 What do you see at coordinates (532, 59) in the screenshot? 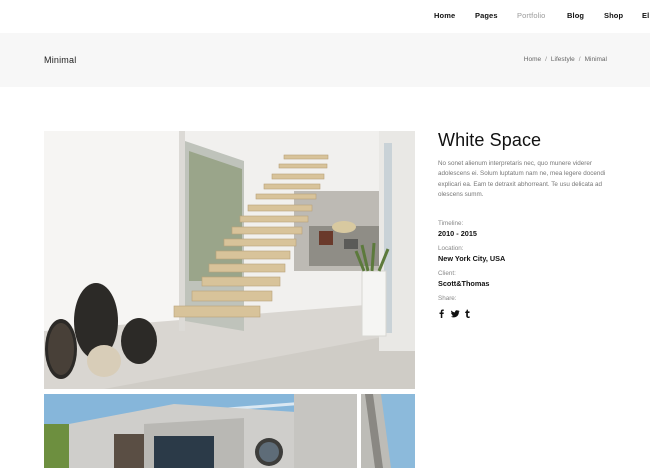
I see `breadcrumb-home: Home` at bounding box center [532, 59].